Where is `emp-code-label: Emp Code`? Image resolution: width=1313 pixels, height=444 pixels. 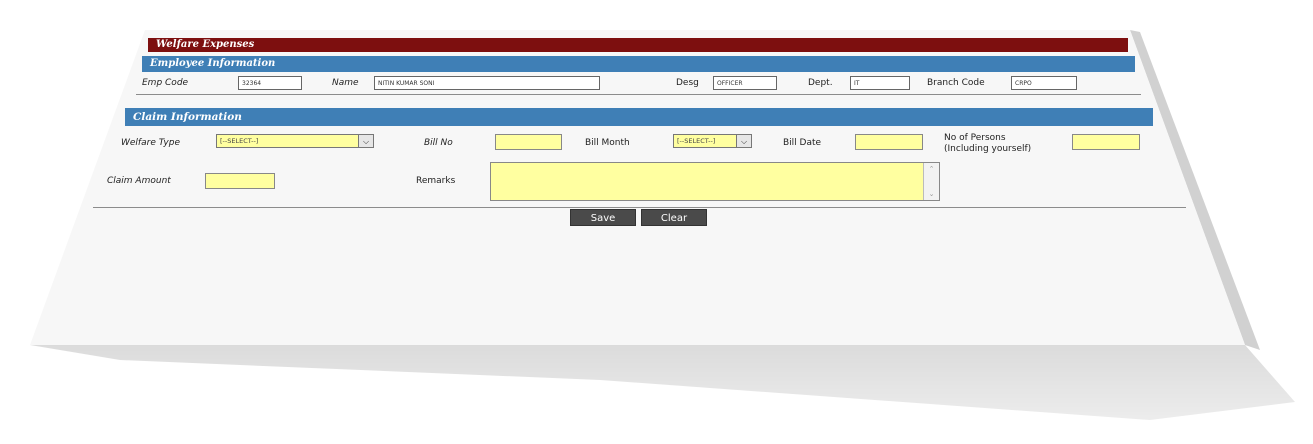 emp-code-label: Emp Code is located at coordinates (165, 83).